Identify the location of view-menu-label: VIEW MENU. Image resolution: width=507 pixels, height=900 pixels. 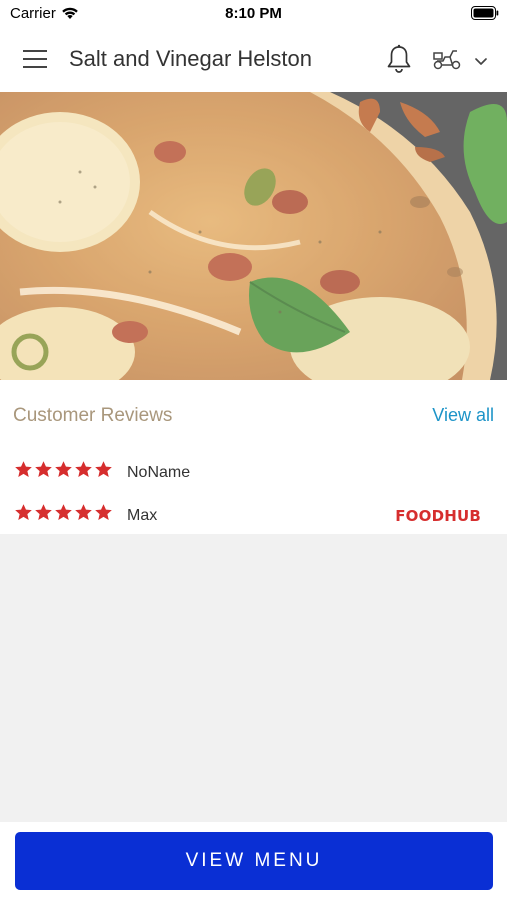
(254, 860).